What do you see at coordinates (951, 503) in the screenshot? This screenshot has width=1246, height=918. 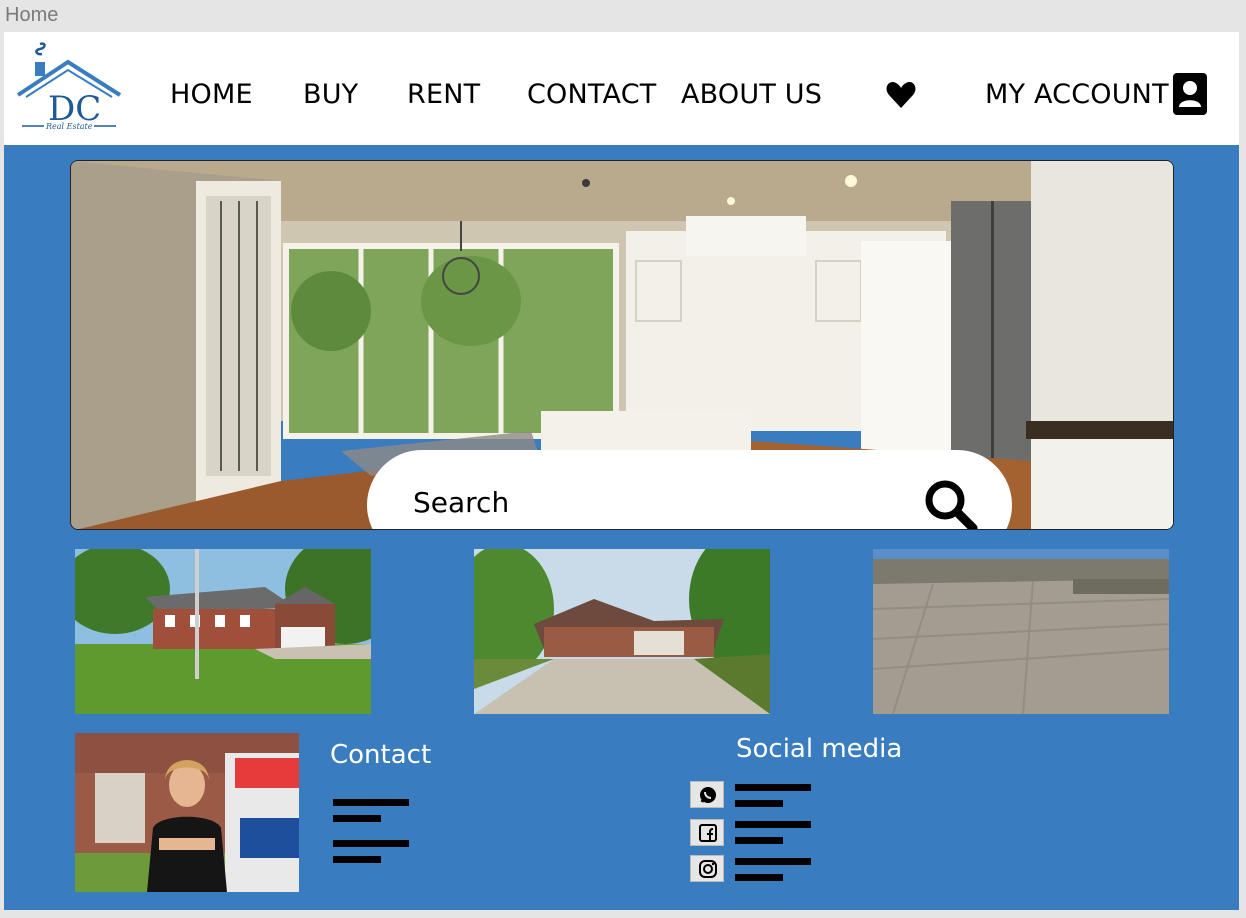 I see `search-icon` at bounding box center [951, 503].